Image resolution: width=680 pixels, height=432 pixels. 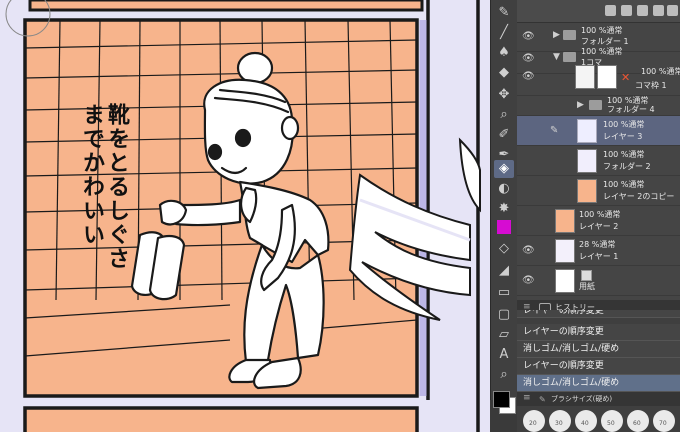 I want to click on layer-row: 👁 ✕ 100 %通常 コマ枠 1, so click(x=598, y=79).